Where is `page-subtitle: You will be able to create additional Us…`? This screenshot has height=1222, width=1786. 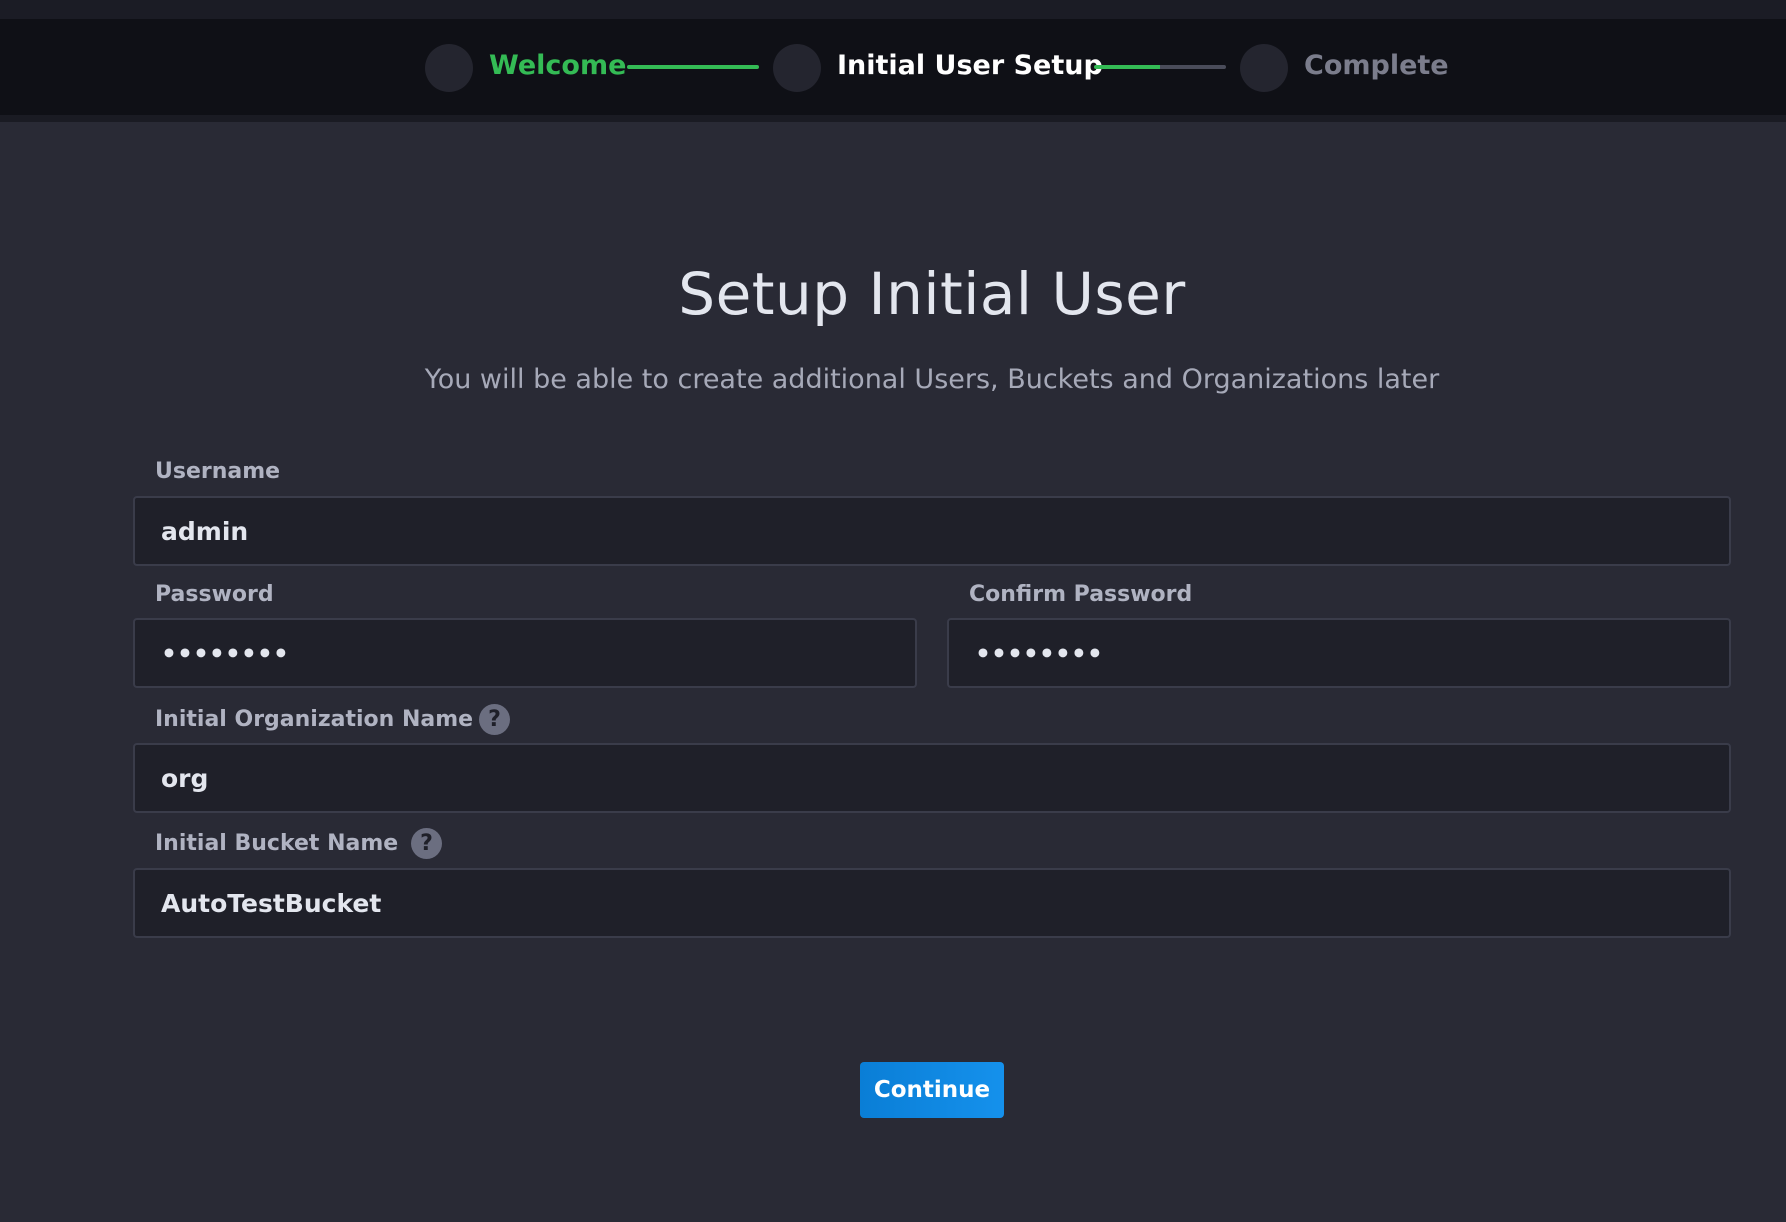
page-subtitle: You will be able to create additional Us… is located at coordinates (932, 379).